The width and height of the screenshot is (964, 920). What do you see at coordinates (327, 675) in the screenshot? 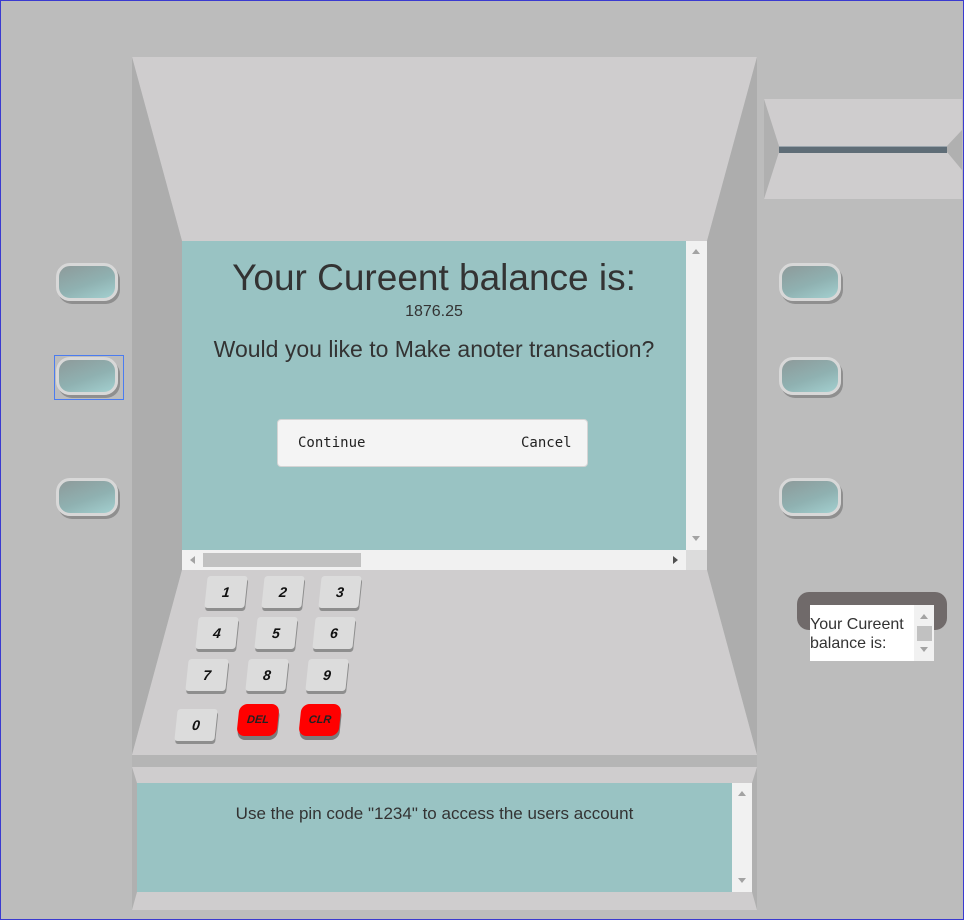
I see `key-9: 9` at bounding box center [327, 675].